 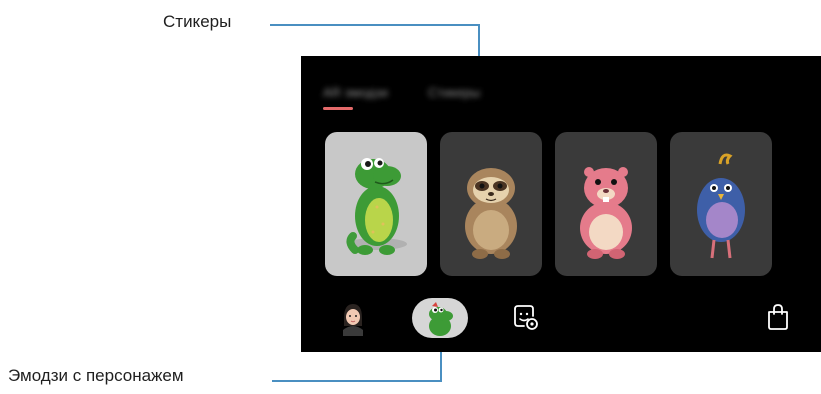 I want to click on leader-line-emoji-h, so click(x=357, y=381).